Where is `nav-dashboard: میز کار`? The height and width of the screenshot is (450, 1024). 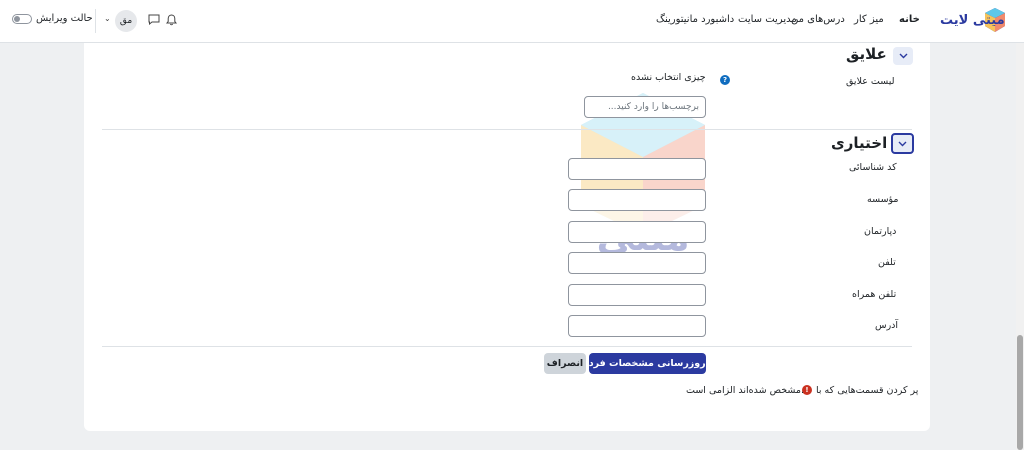
nav-dashboard: میز کار is located at coordinates (869, 19).